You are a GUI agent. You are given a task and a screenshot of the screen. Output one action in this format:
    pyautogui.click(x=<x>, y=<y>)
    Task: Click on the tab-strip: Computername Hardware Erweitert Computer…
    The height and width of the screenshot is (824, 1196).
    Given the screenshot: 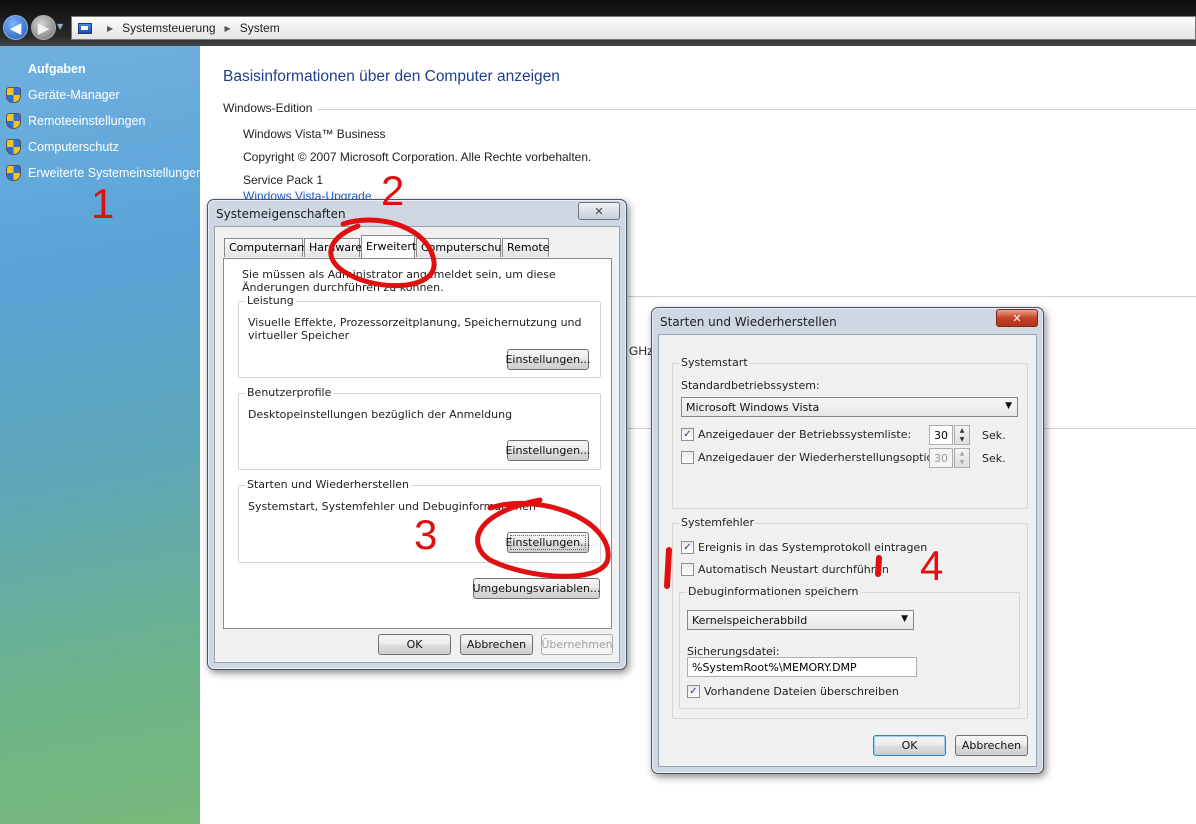 What is the action you would take?
    pyautogui.click(x=420, y=247)
    